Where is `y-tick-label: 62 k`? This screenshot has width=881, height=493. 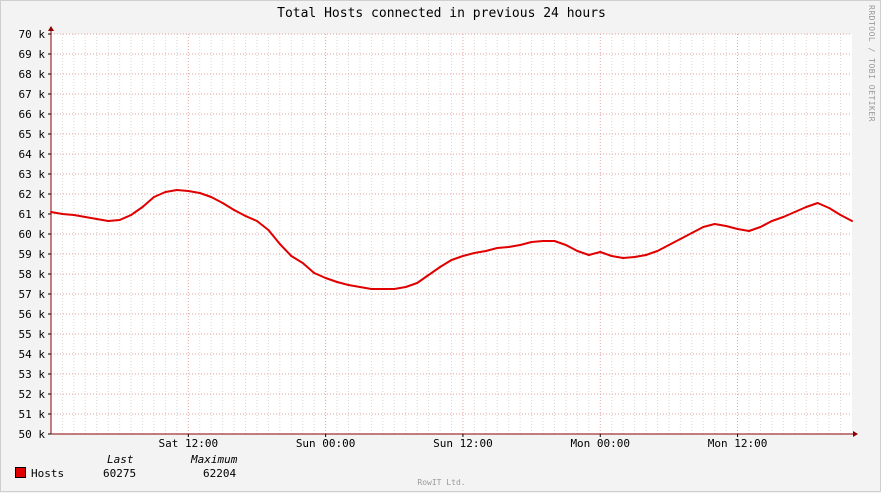 y-tick-label: 62 k is located at coordinates (32, 194).